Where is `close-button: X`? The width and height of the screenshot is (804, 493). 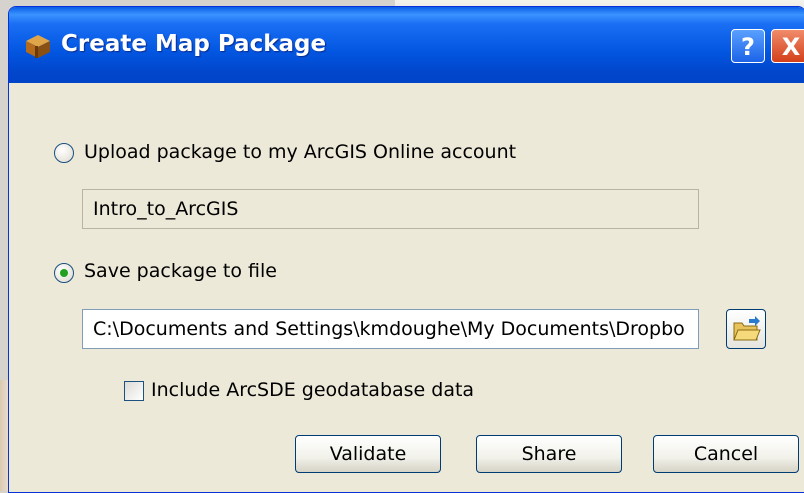
close-button: X is located at coordinates (787, 46).